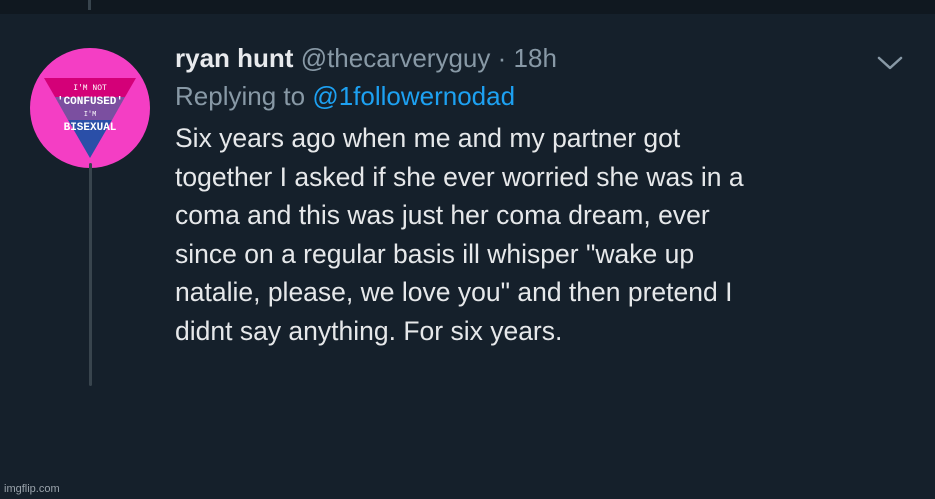 This screenshot has height=499, width=935. I want to click on avatar: I'M NOT 'CONFUSED' I'M BISEXUAL, so click(90, 108).